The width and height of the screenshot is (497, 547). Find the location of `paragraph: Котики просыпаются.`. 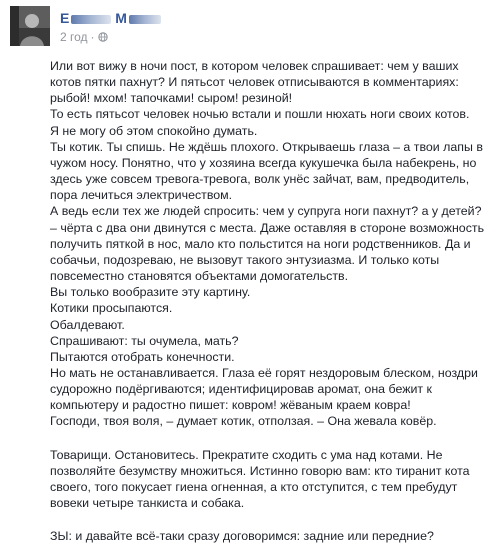

paragraph: Котики просыпаются. is located at coordinates (111, 308).